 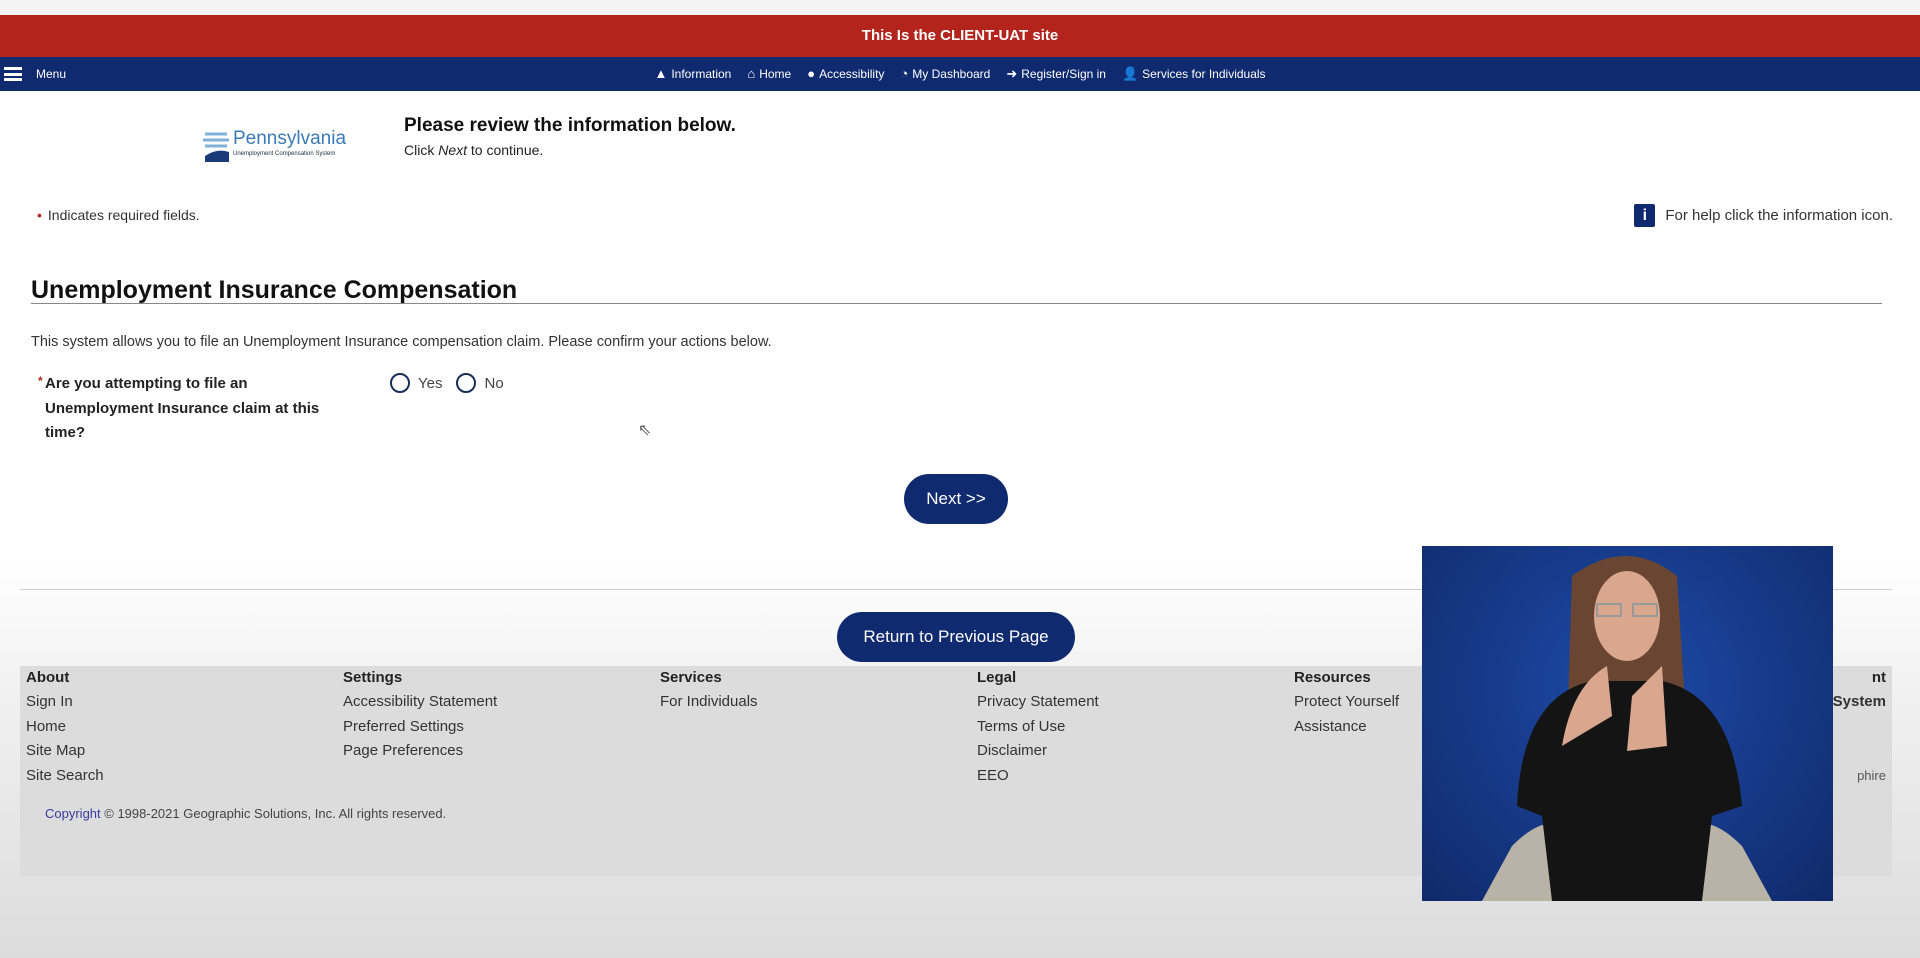 I want to click on sign-in-icon: ➜, so click(x=1012, y=73).